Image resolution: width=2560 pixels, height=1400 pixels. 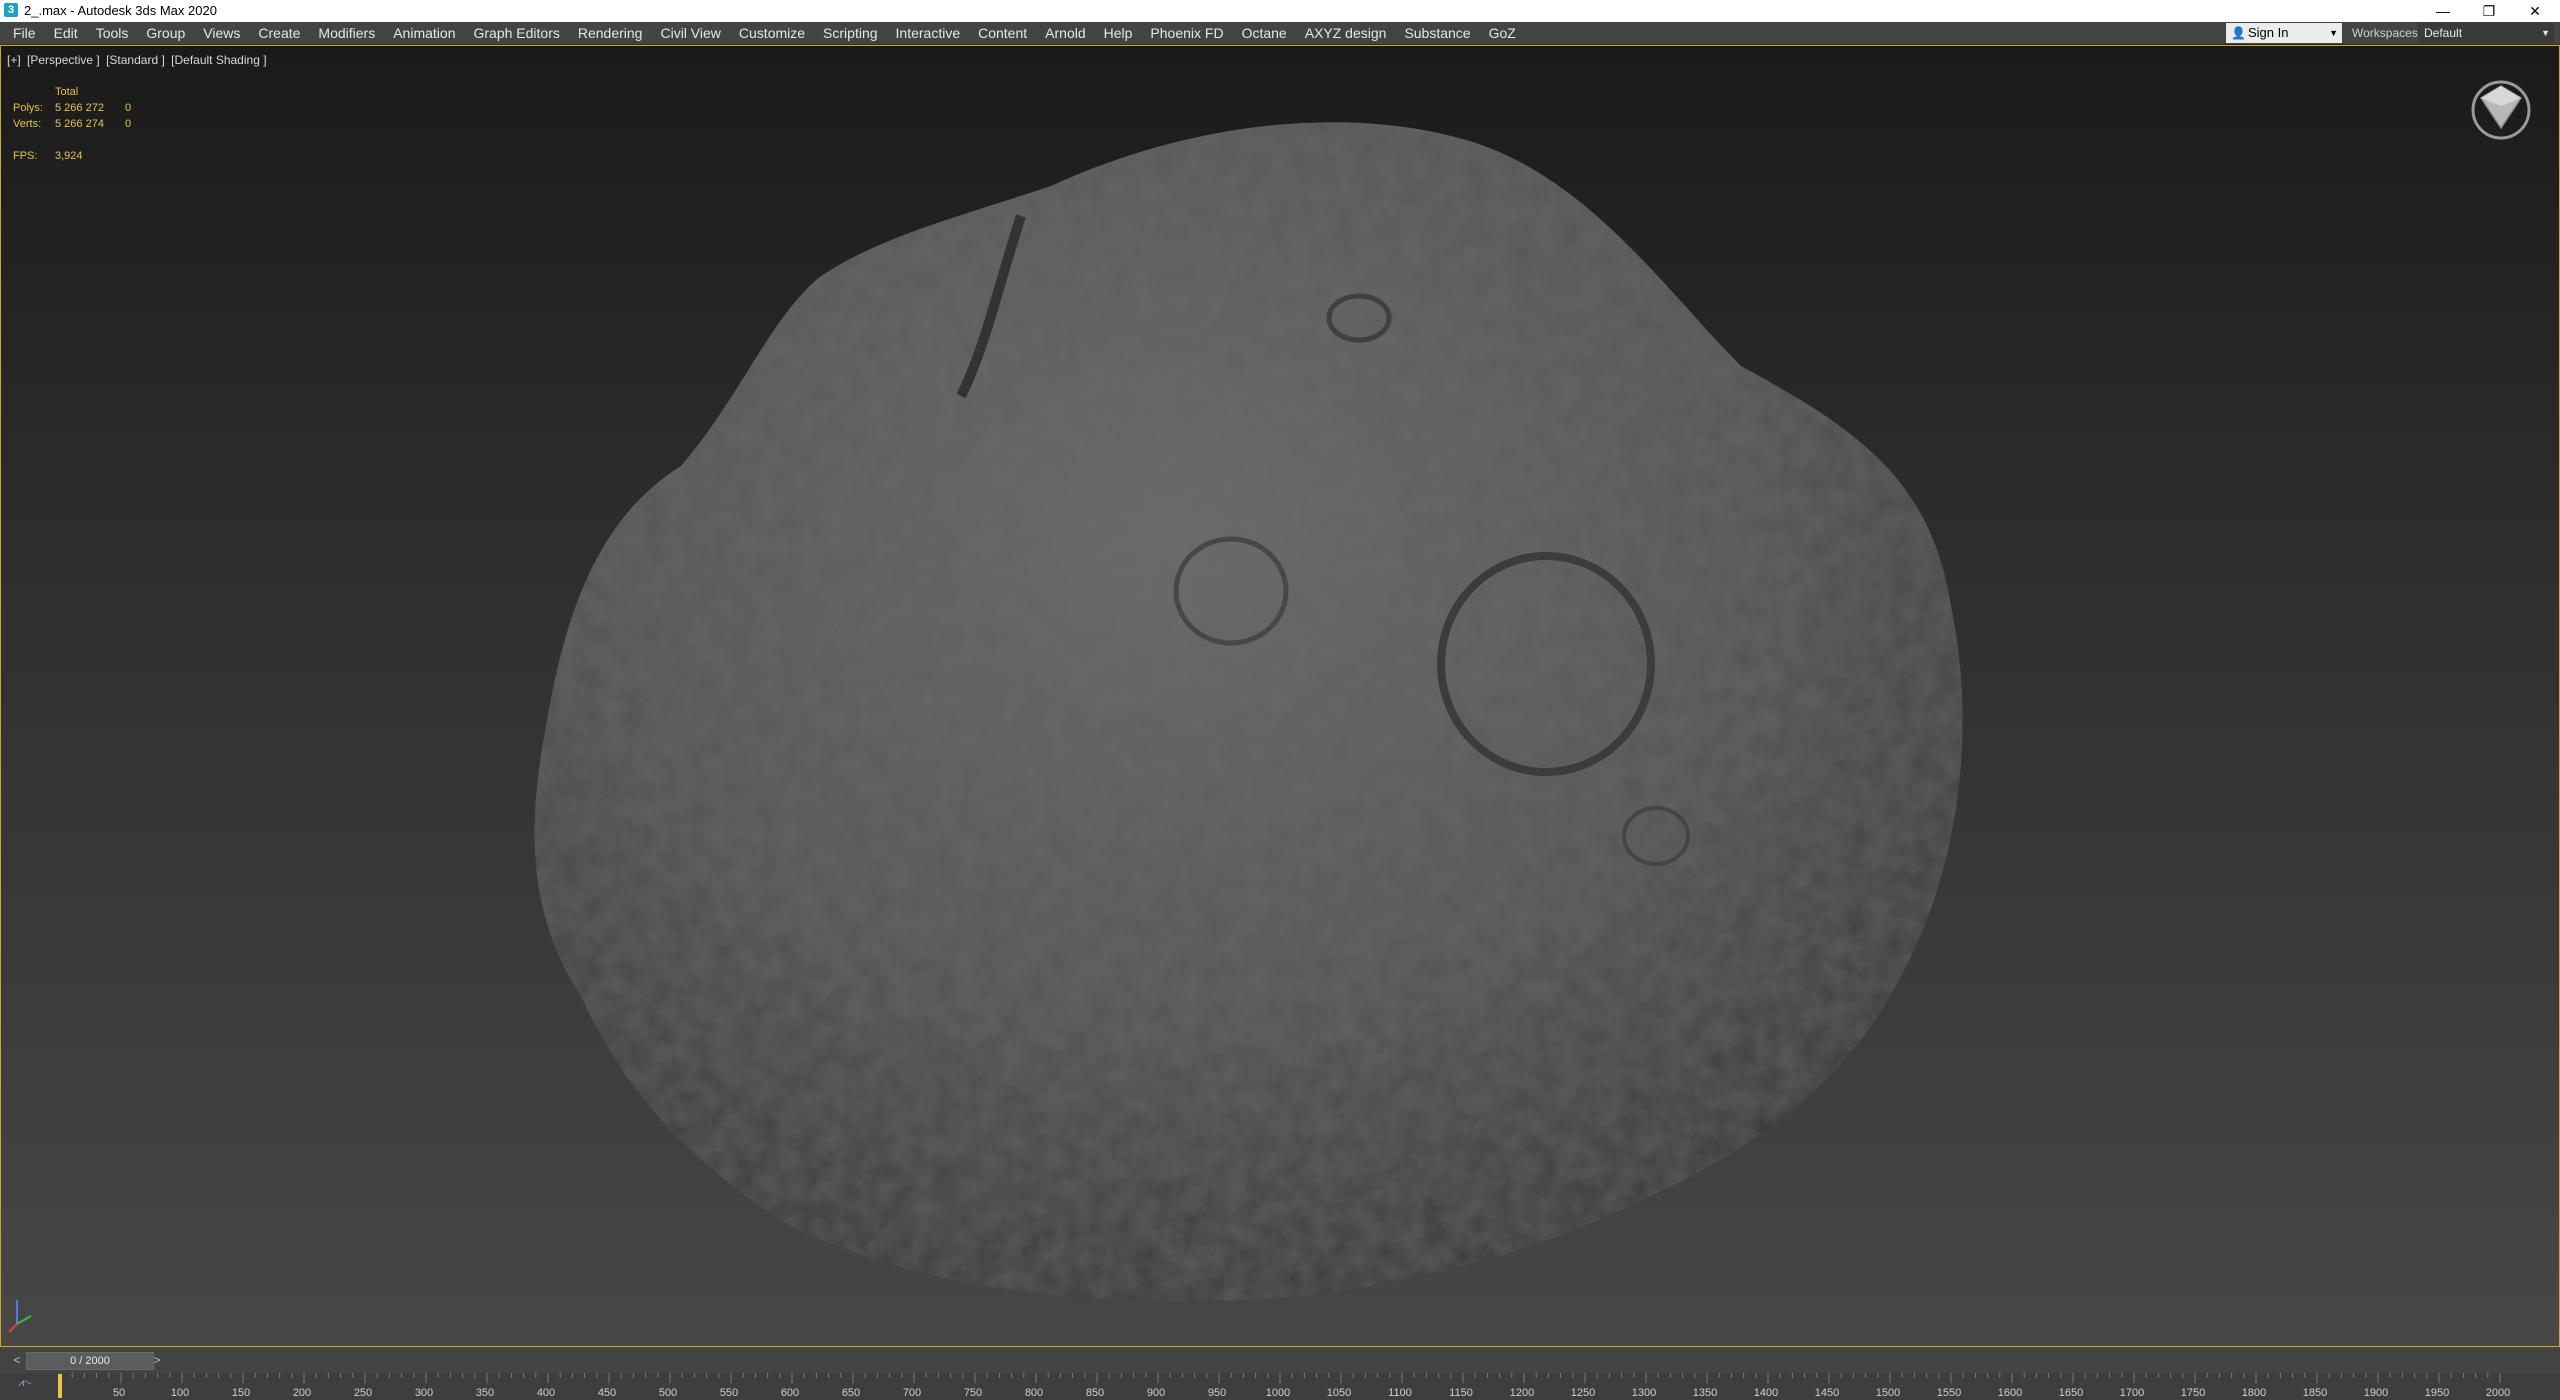 I want to click on ruler-tick-label: 1000, so click(x=1278, y=1393).